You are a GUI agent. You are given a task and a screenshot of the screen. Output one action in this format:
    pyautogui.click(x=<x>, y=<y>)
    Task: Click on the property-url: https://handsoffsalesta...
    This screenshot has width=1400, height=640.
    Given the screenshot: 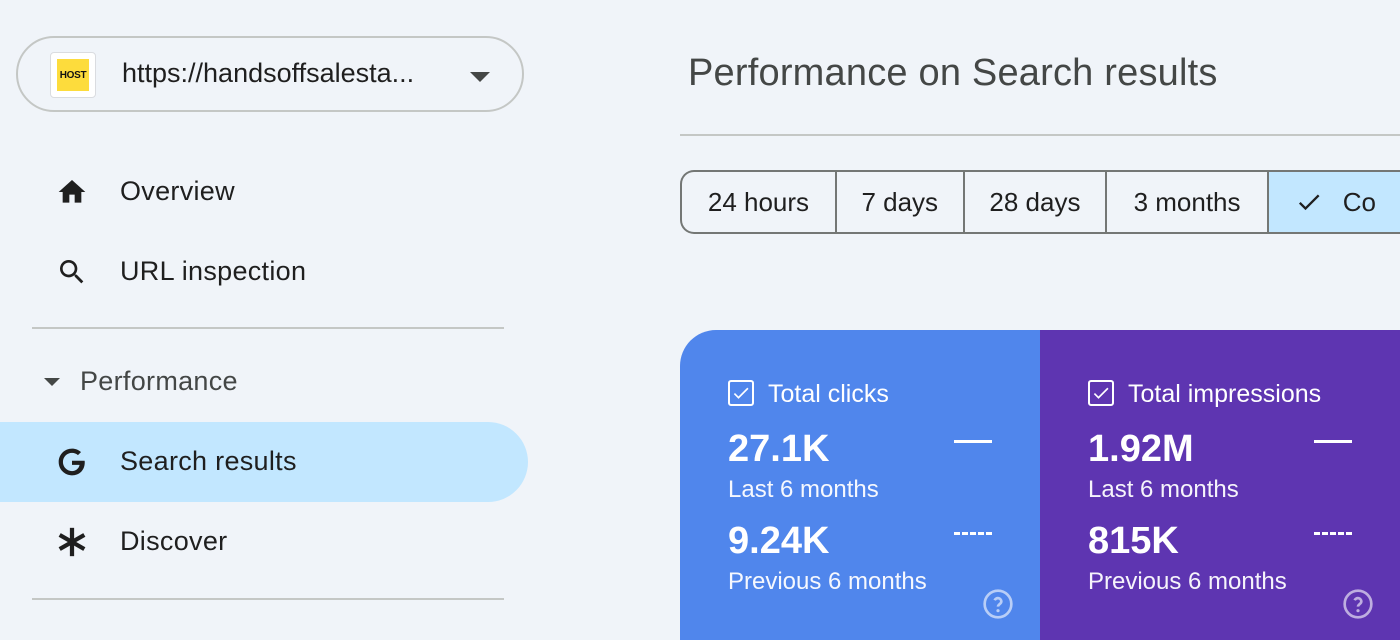 What is the action you would take?
    pyautogui.click(x=268, y=73)
    